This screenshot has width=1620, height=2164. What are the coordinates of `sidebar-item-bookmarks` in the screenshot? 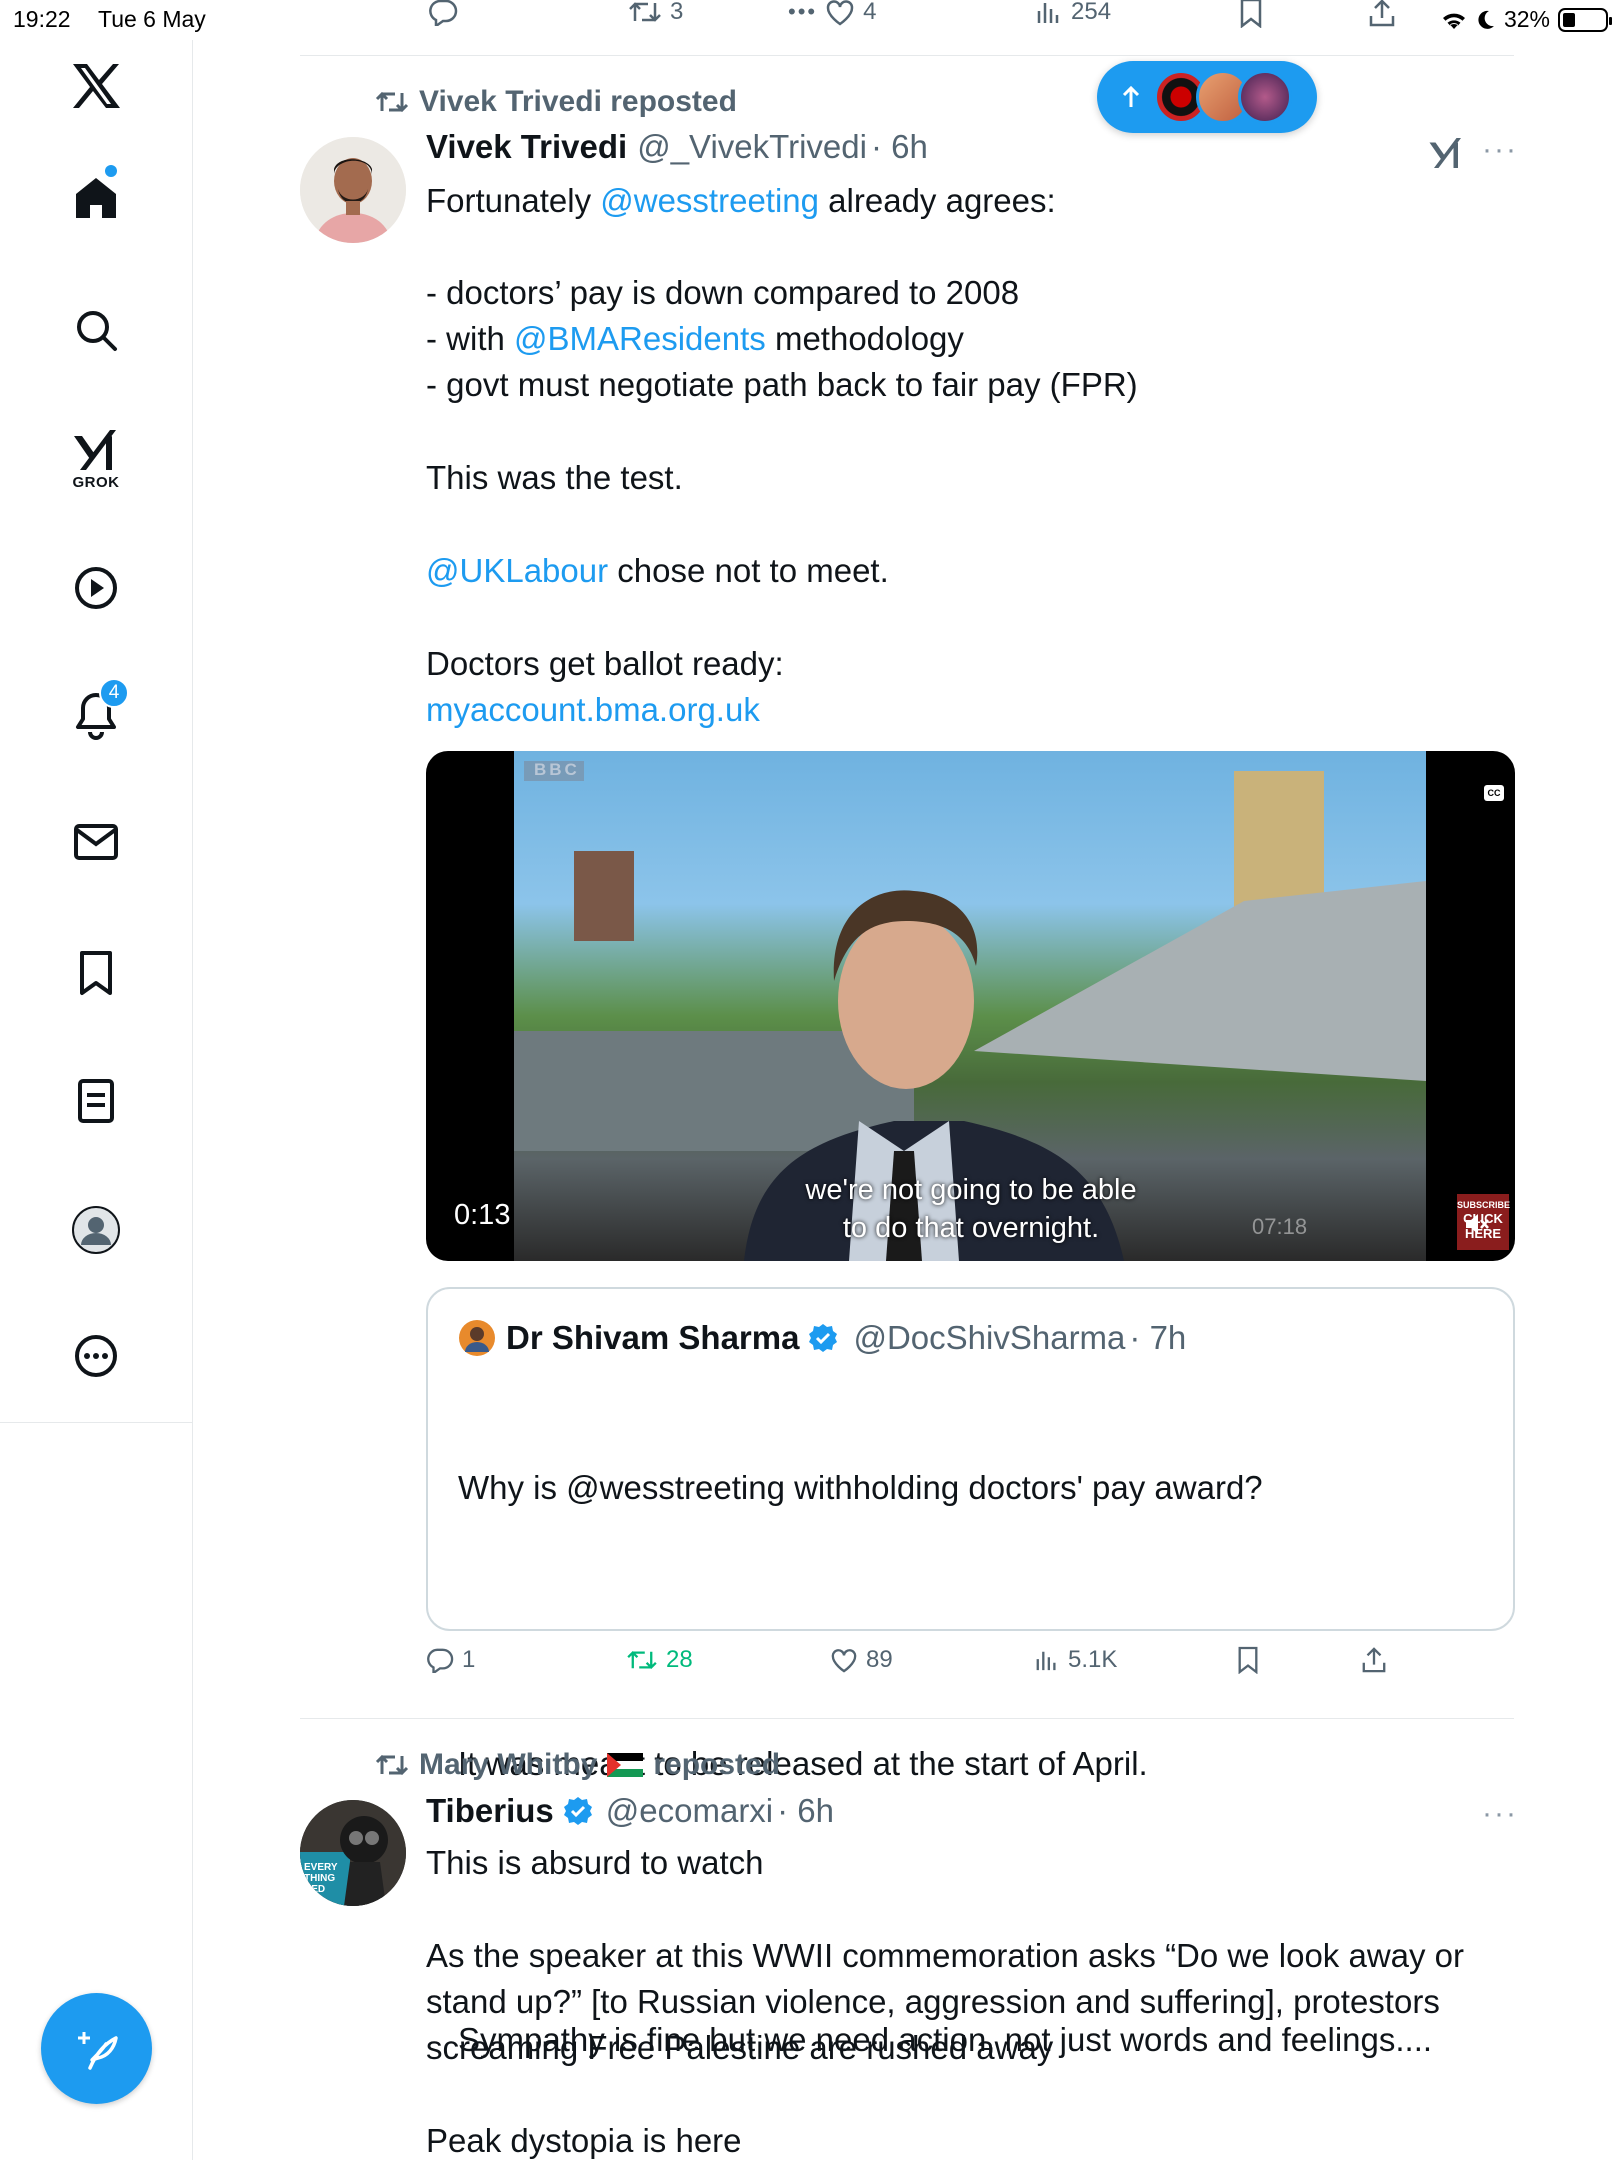 It's located at (96, 973).